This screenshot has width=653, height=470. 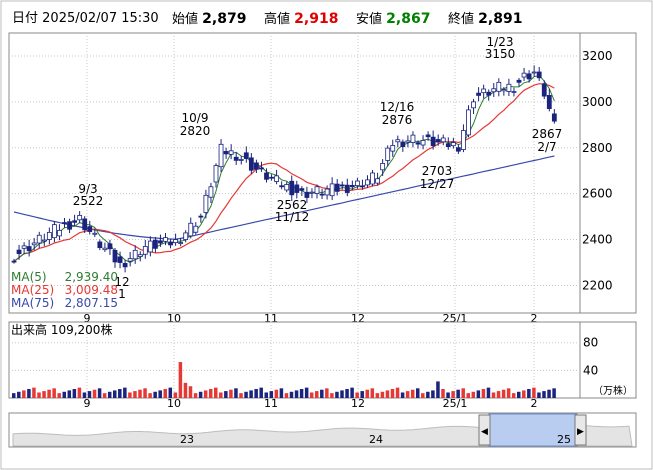 What do you see at coordinates (87, 403) in the screenshot?
I see `volume-x-tick-label: 9` at bounding box center [87, 403].